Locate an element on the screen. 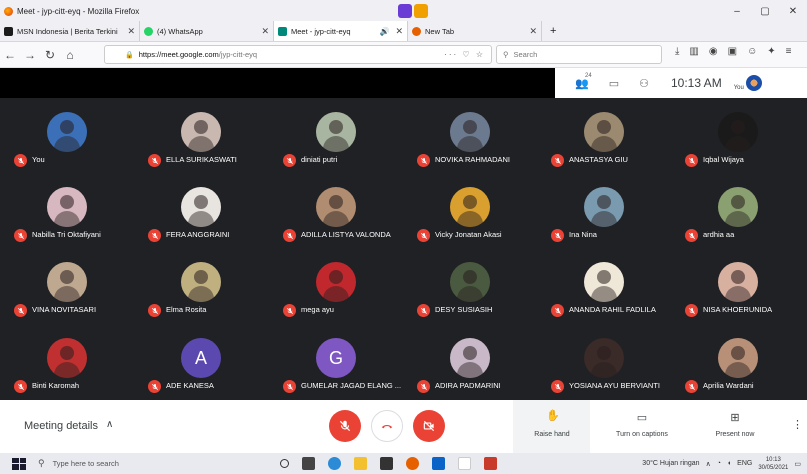 The width and height of the screenshot is (807, 474). more-options-icon: ⋮ is located at coordinates (797, 424).